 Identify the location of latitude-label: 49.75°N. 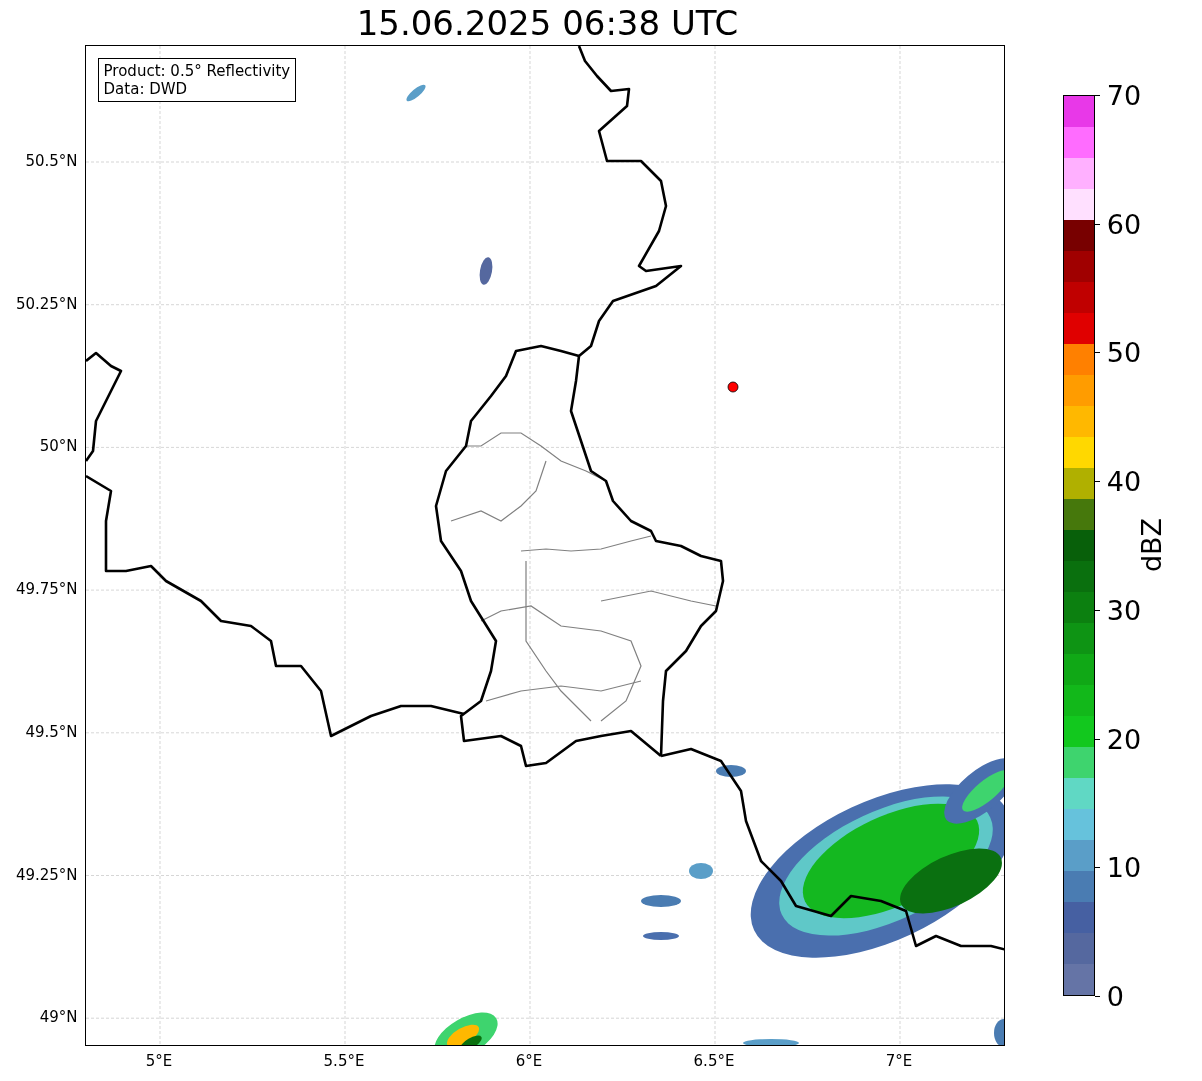
(46, 589).